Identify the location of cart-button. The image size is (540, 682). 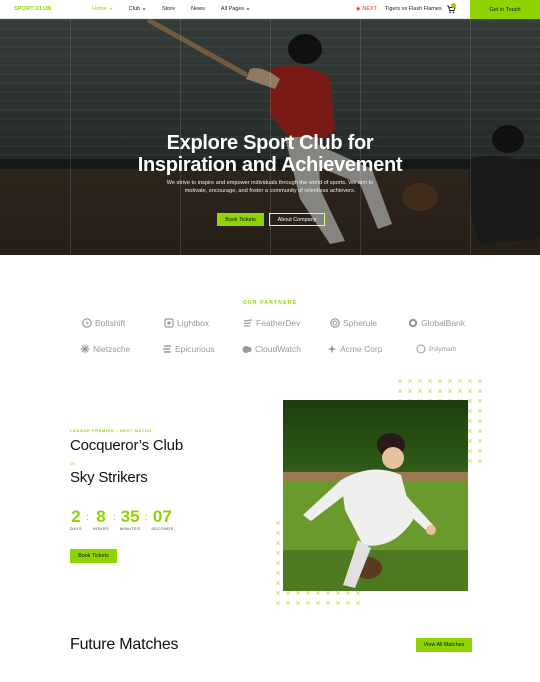
(451, 8).